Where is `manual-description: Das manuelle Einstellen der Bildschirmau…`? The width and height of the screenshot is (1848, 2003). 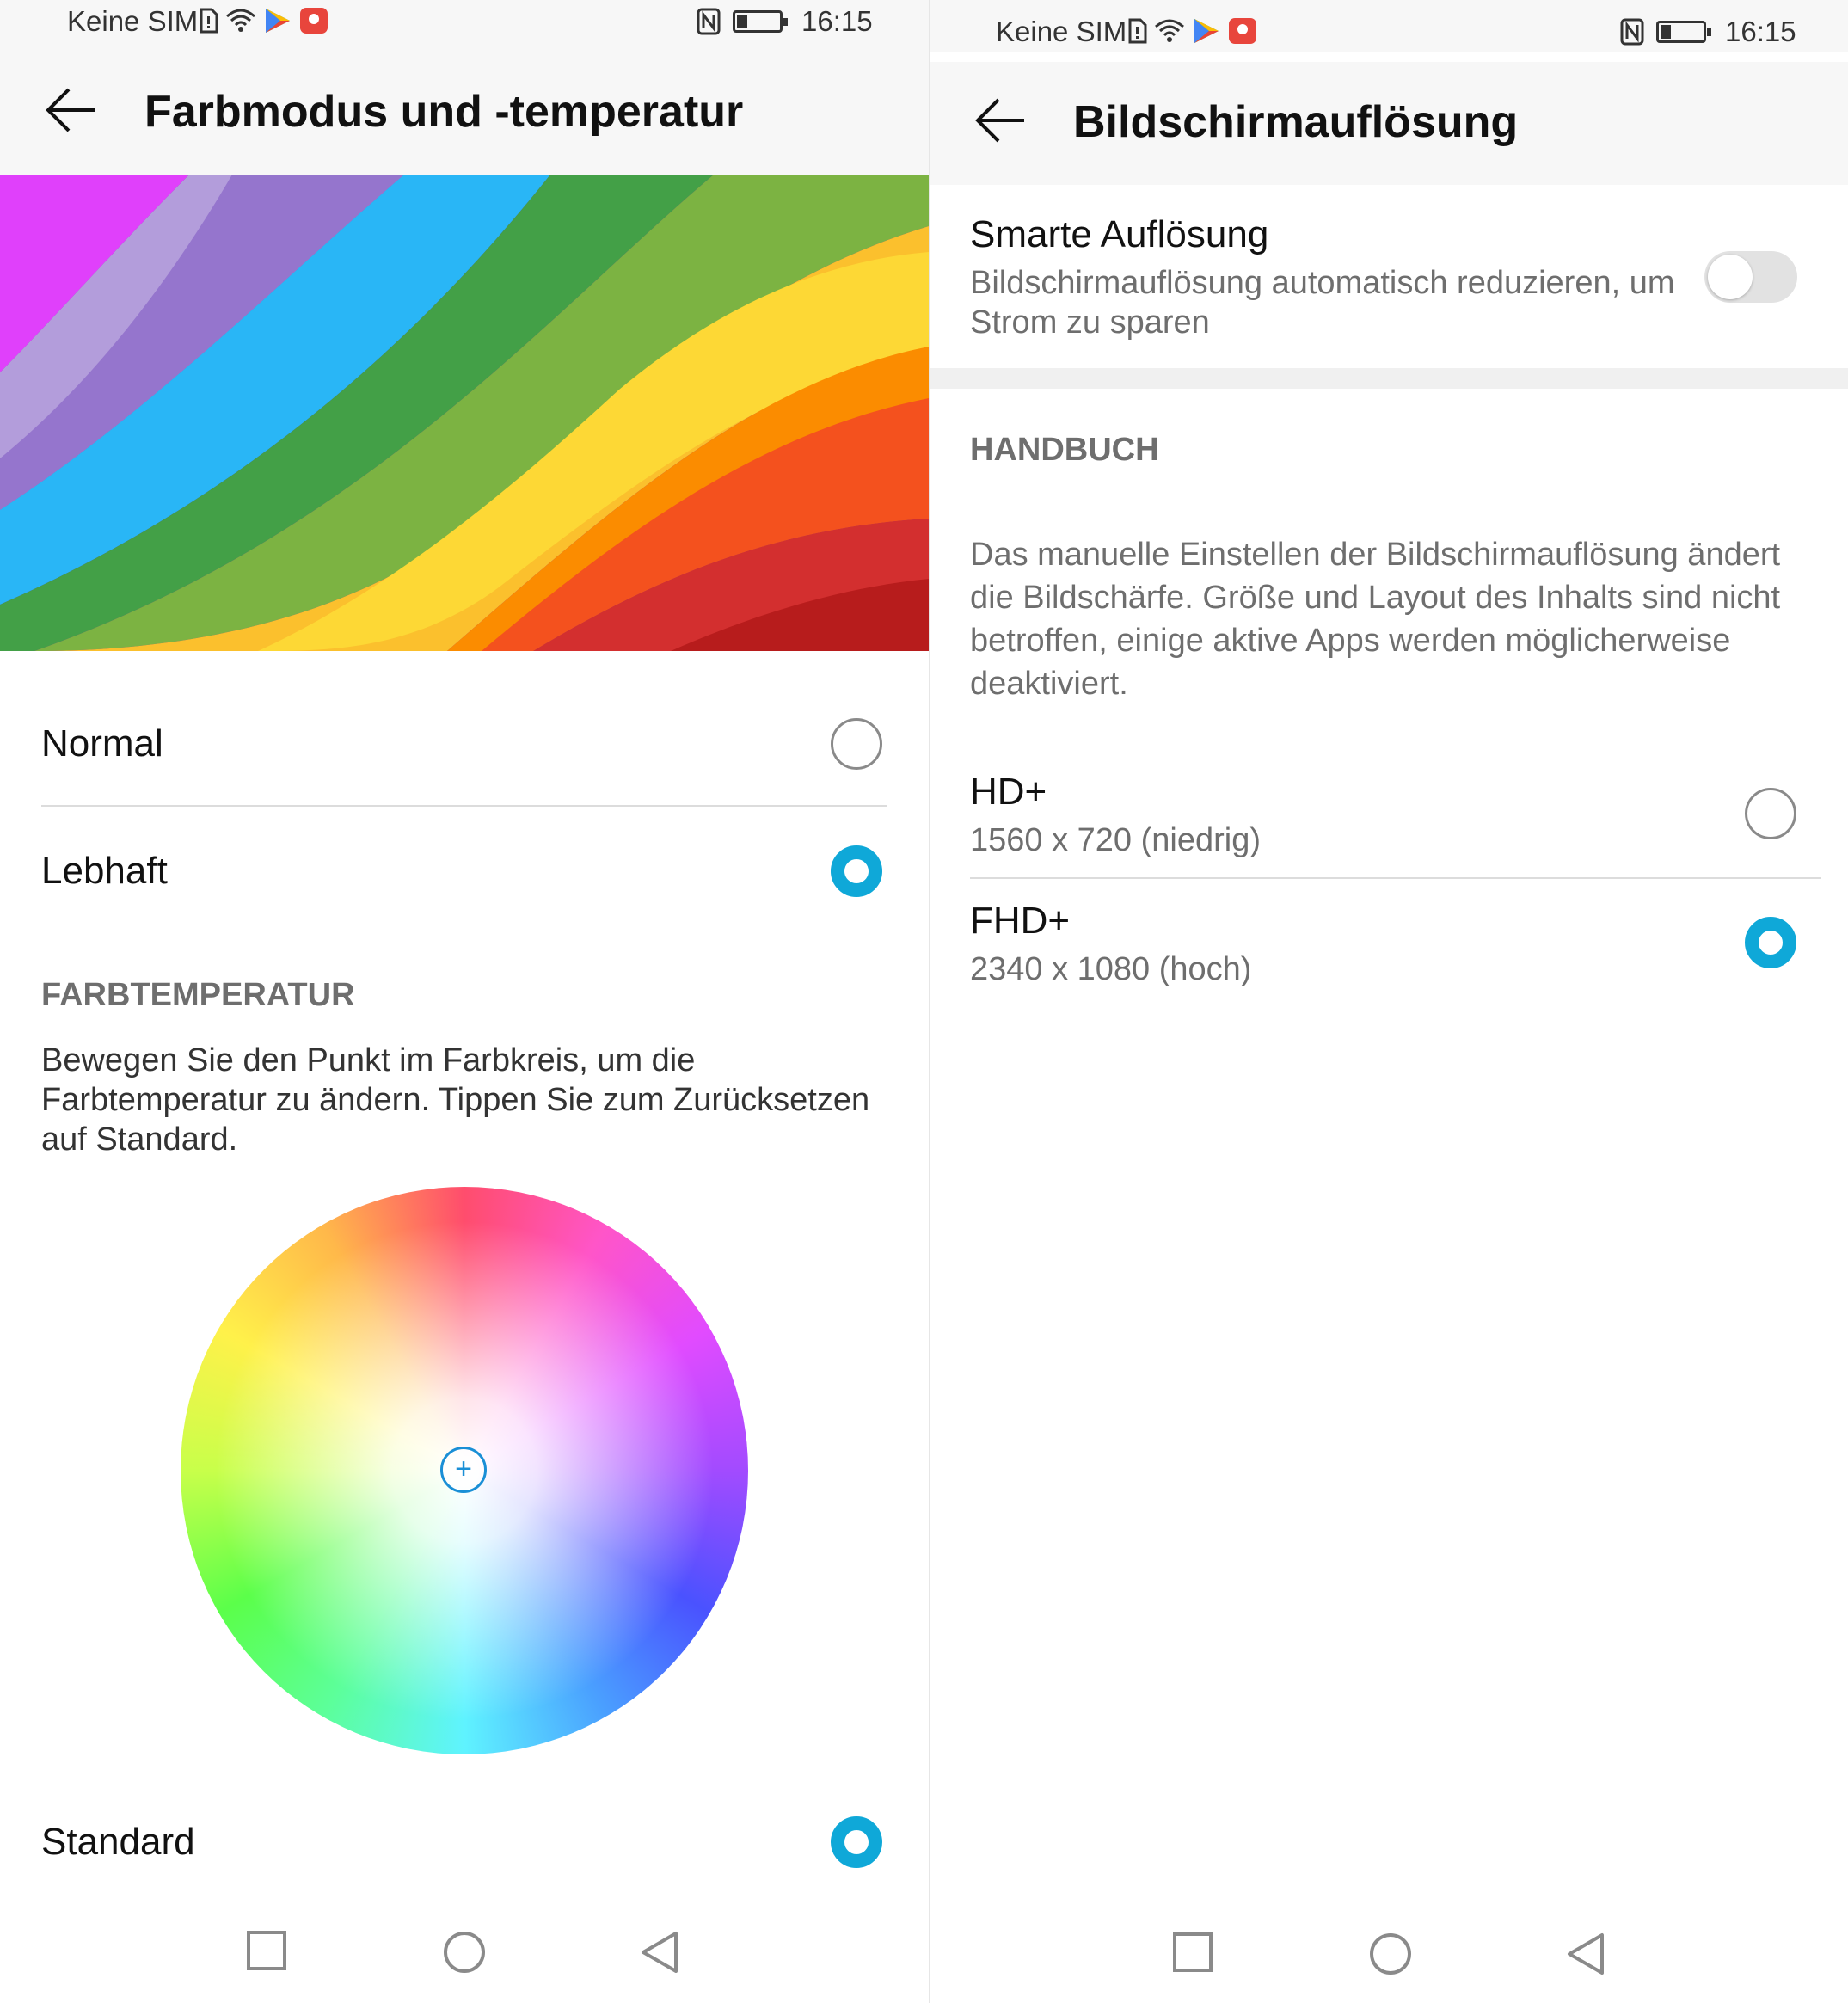
manual-description: Das manuelle Einstellen der Bildschirmau… is located at coordinates (1375, 619).